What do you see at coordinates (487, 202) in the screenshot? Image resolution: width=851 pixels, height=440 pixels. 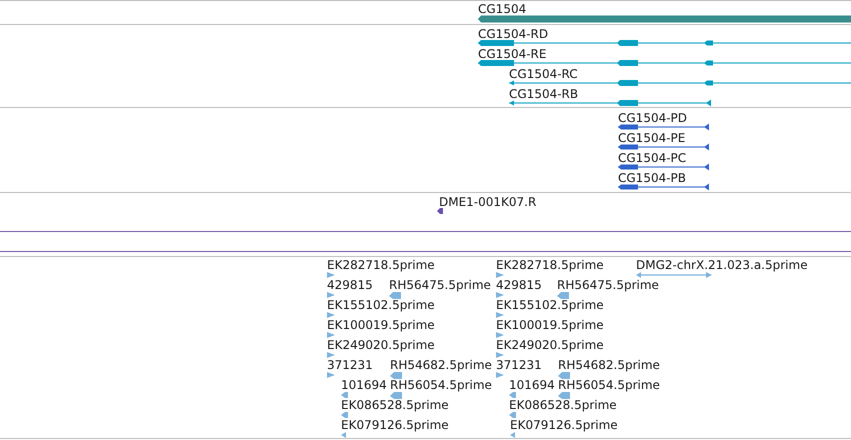 I see `feature-label: DME1-001K07.R` at bounding box center [487, 202].